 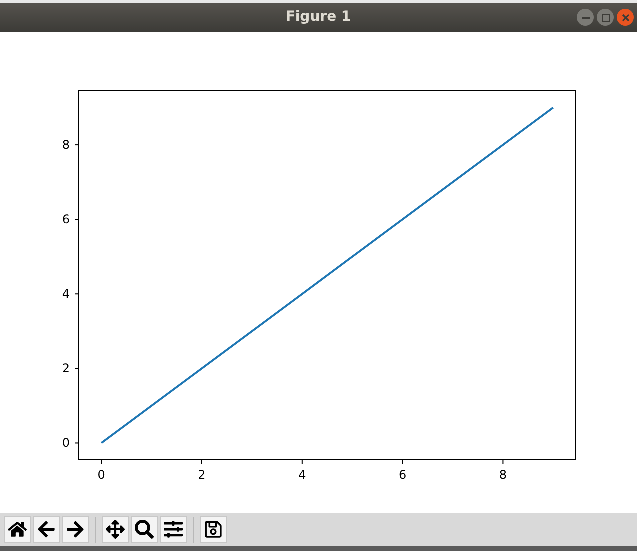 I want to click on save-icon, so click(x=213, y=529).